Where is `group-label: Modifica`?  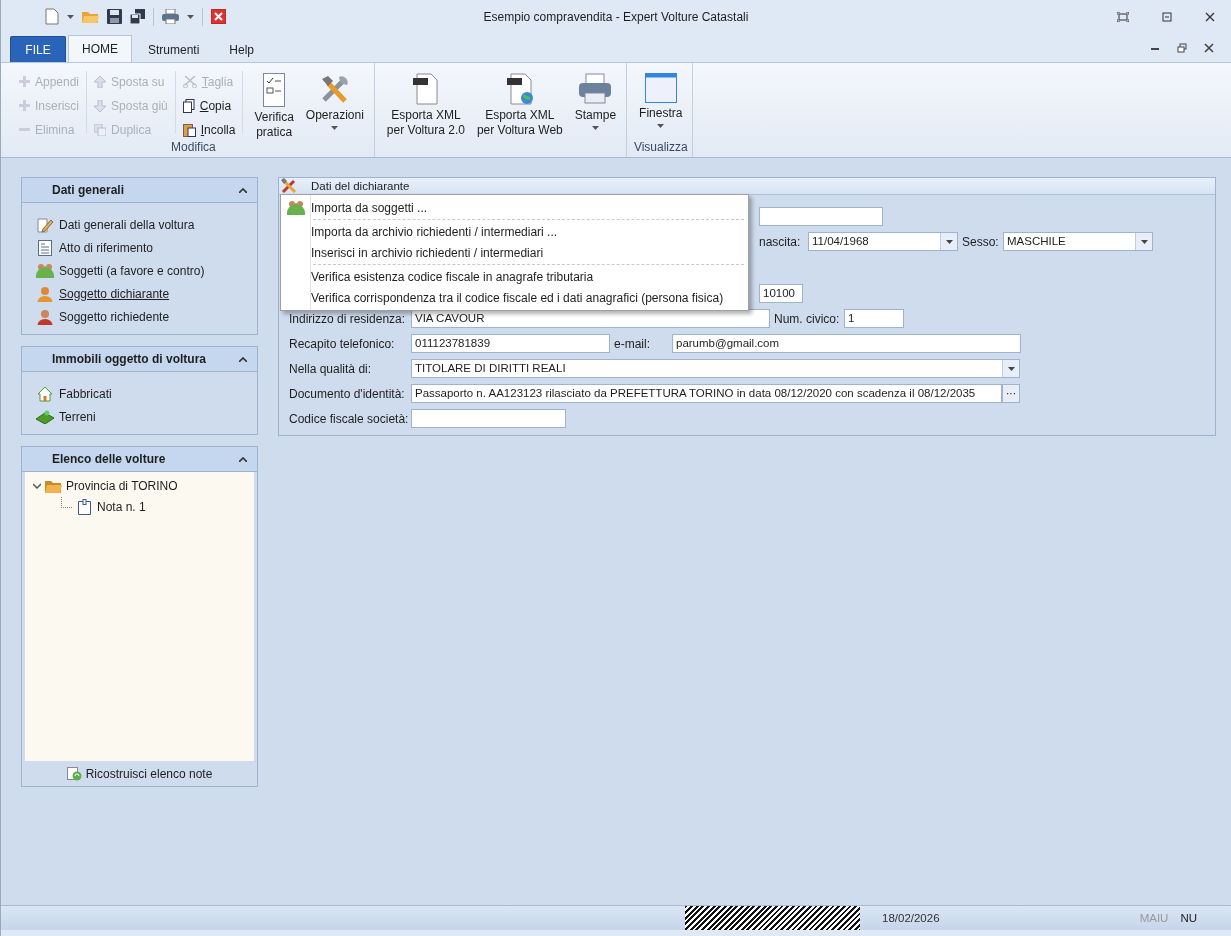
group-label: Modifica is located at coordinates (193, 148).